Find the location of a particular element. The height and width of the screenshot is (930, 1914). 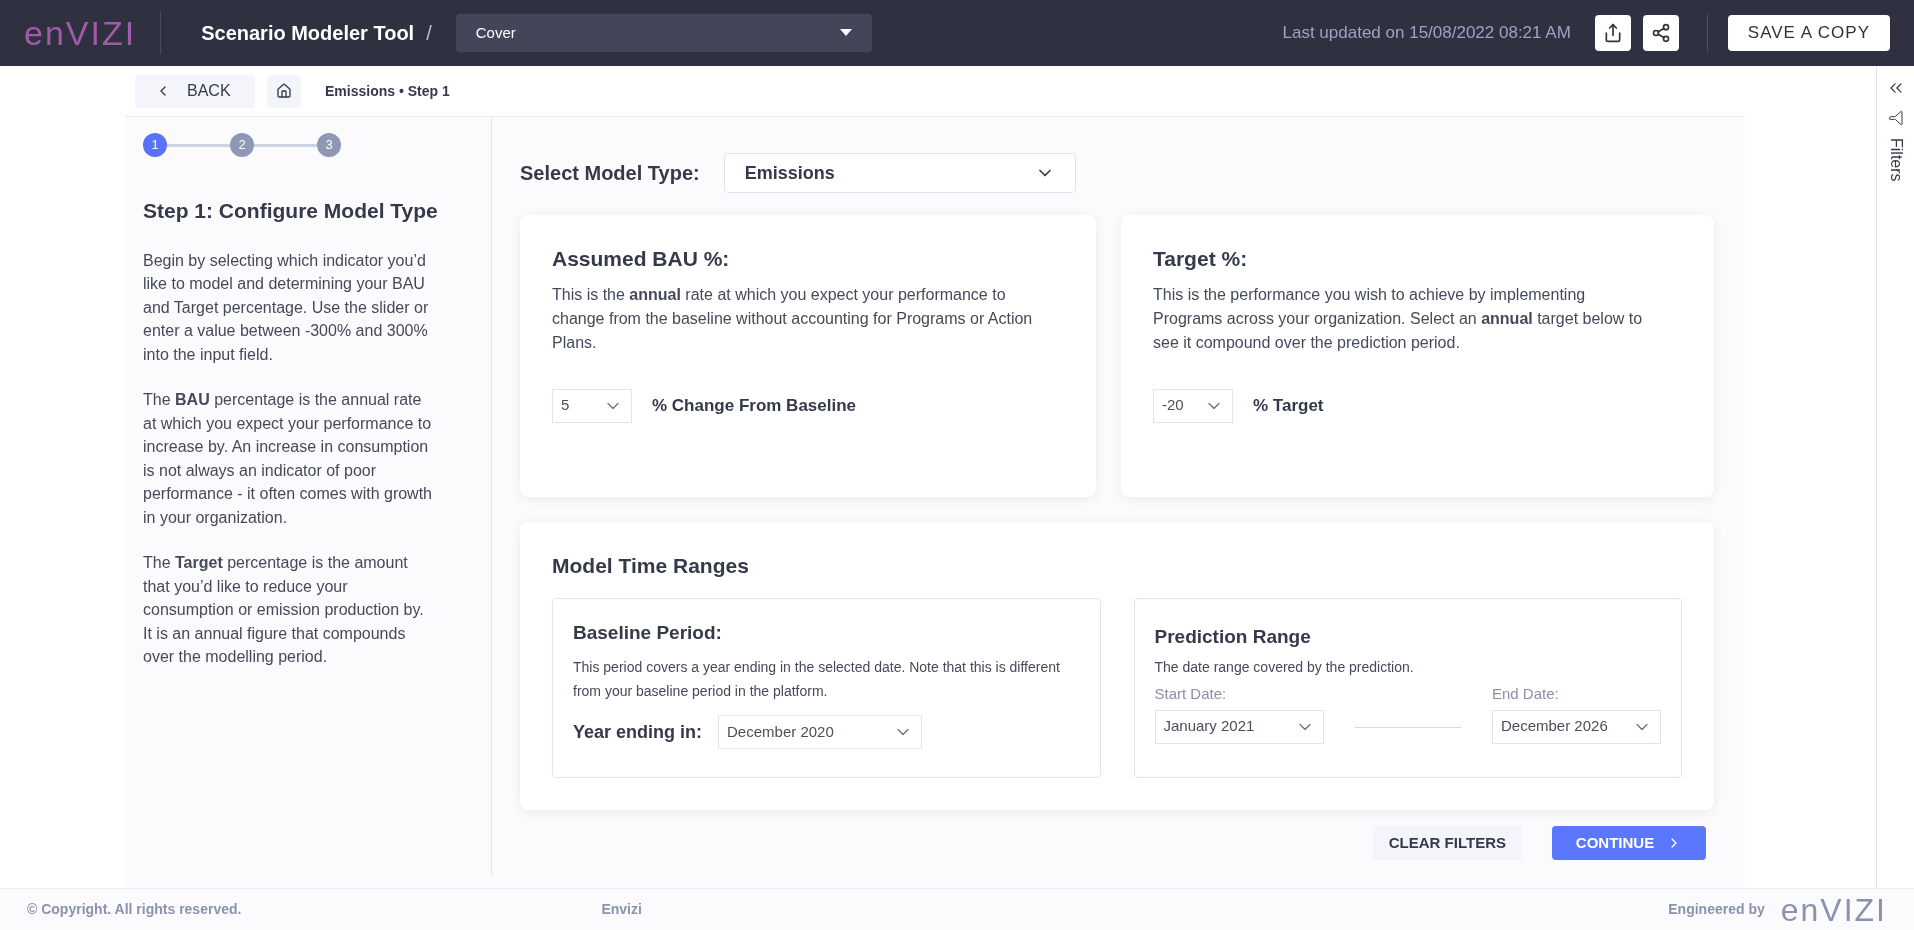

last-updated-text: Last updated on 15/08/2022 08:21 AM is located at coordinates (1426, 33).